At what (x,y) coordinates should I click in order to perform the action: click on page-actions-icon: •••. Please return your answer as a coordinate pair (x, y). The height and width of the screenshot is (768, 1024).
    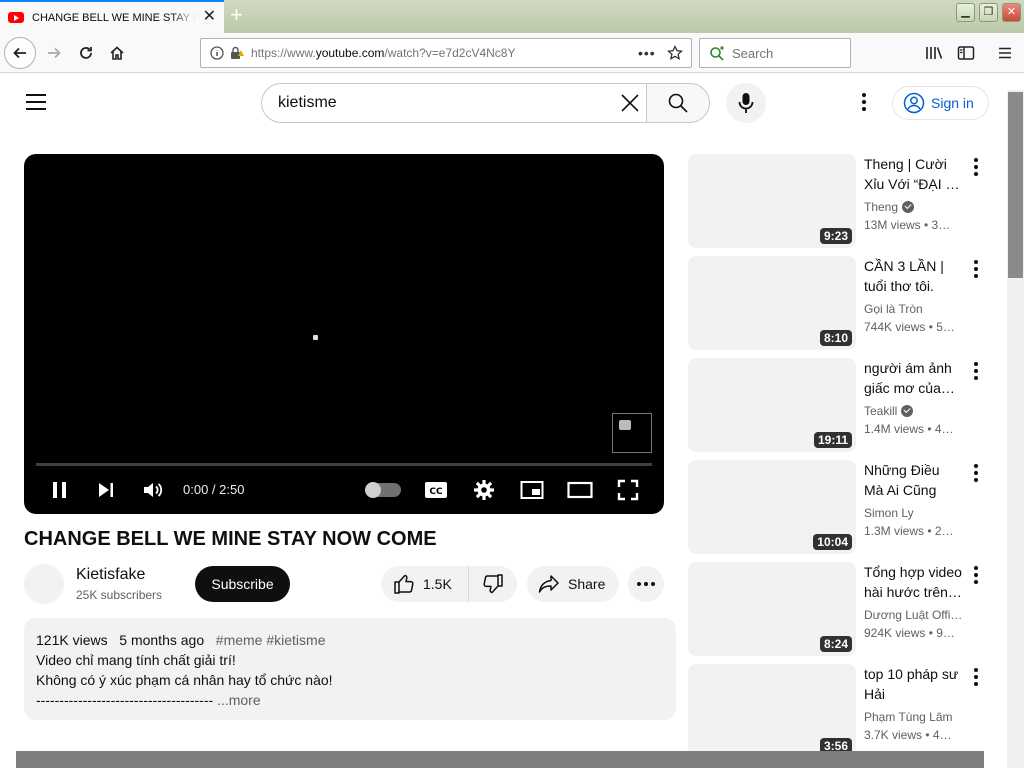
    Looking at the image, I should click on (647, 53).